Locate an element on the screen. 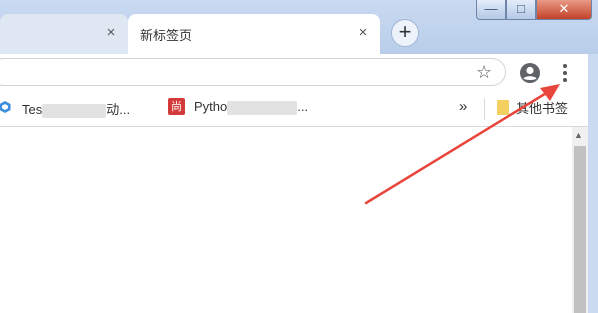 The height and width of the screenshot is (313, 598). minimize-icon: — is located at coordinates (491, 8).